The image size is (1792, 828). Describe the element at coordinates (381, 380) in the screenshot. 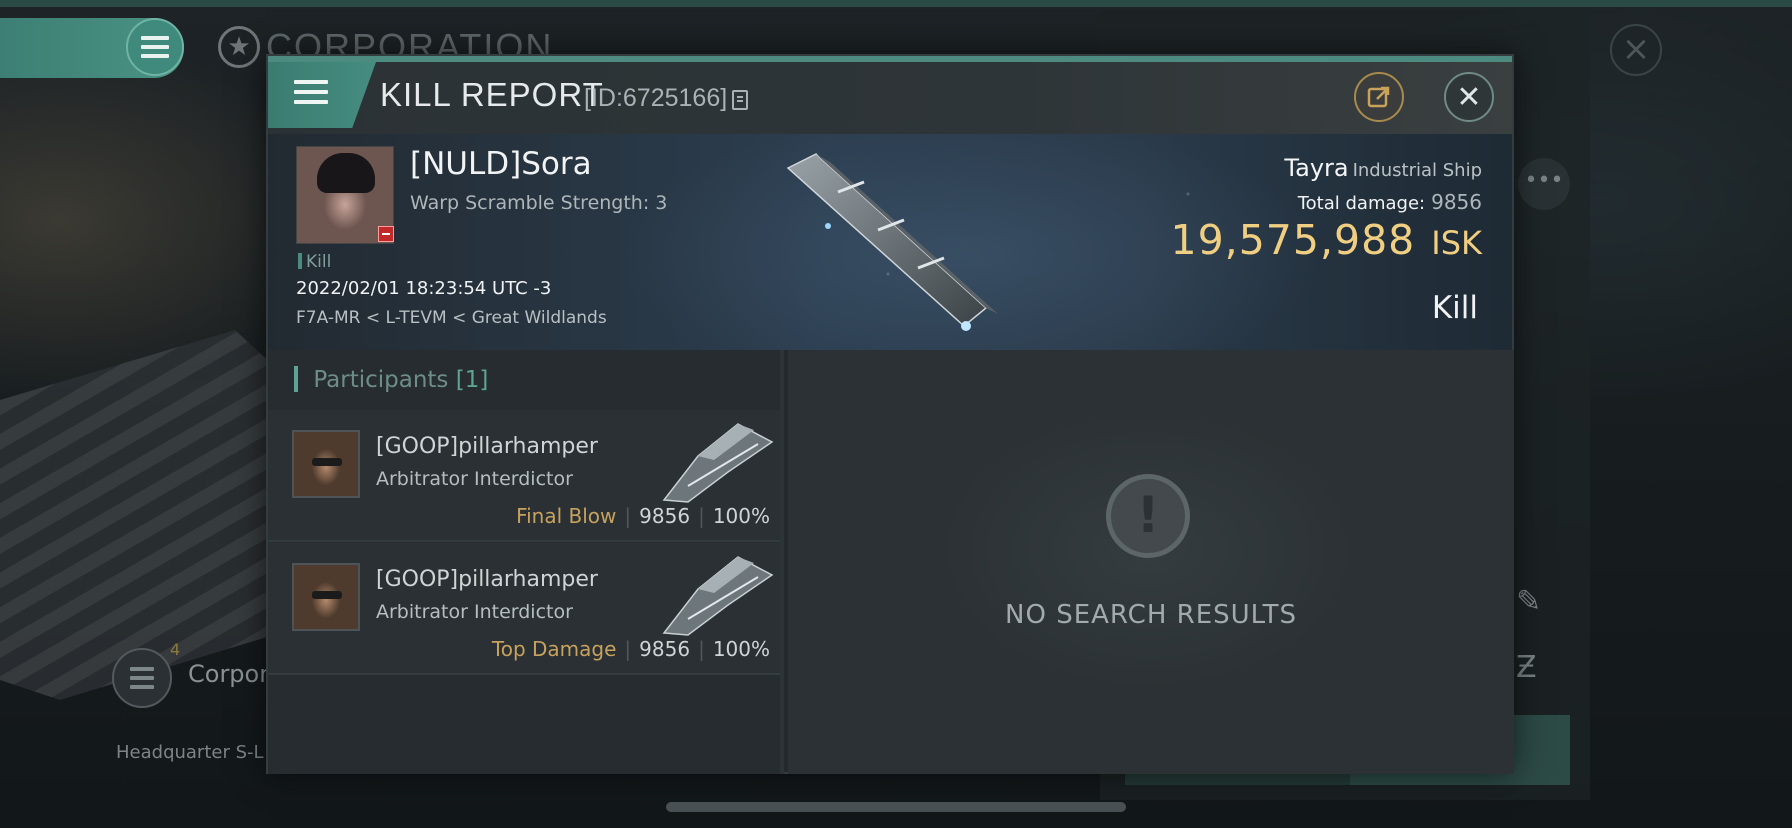

I see `participants-label: Participants` at that location.